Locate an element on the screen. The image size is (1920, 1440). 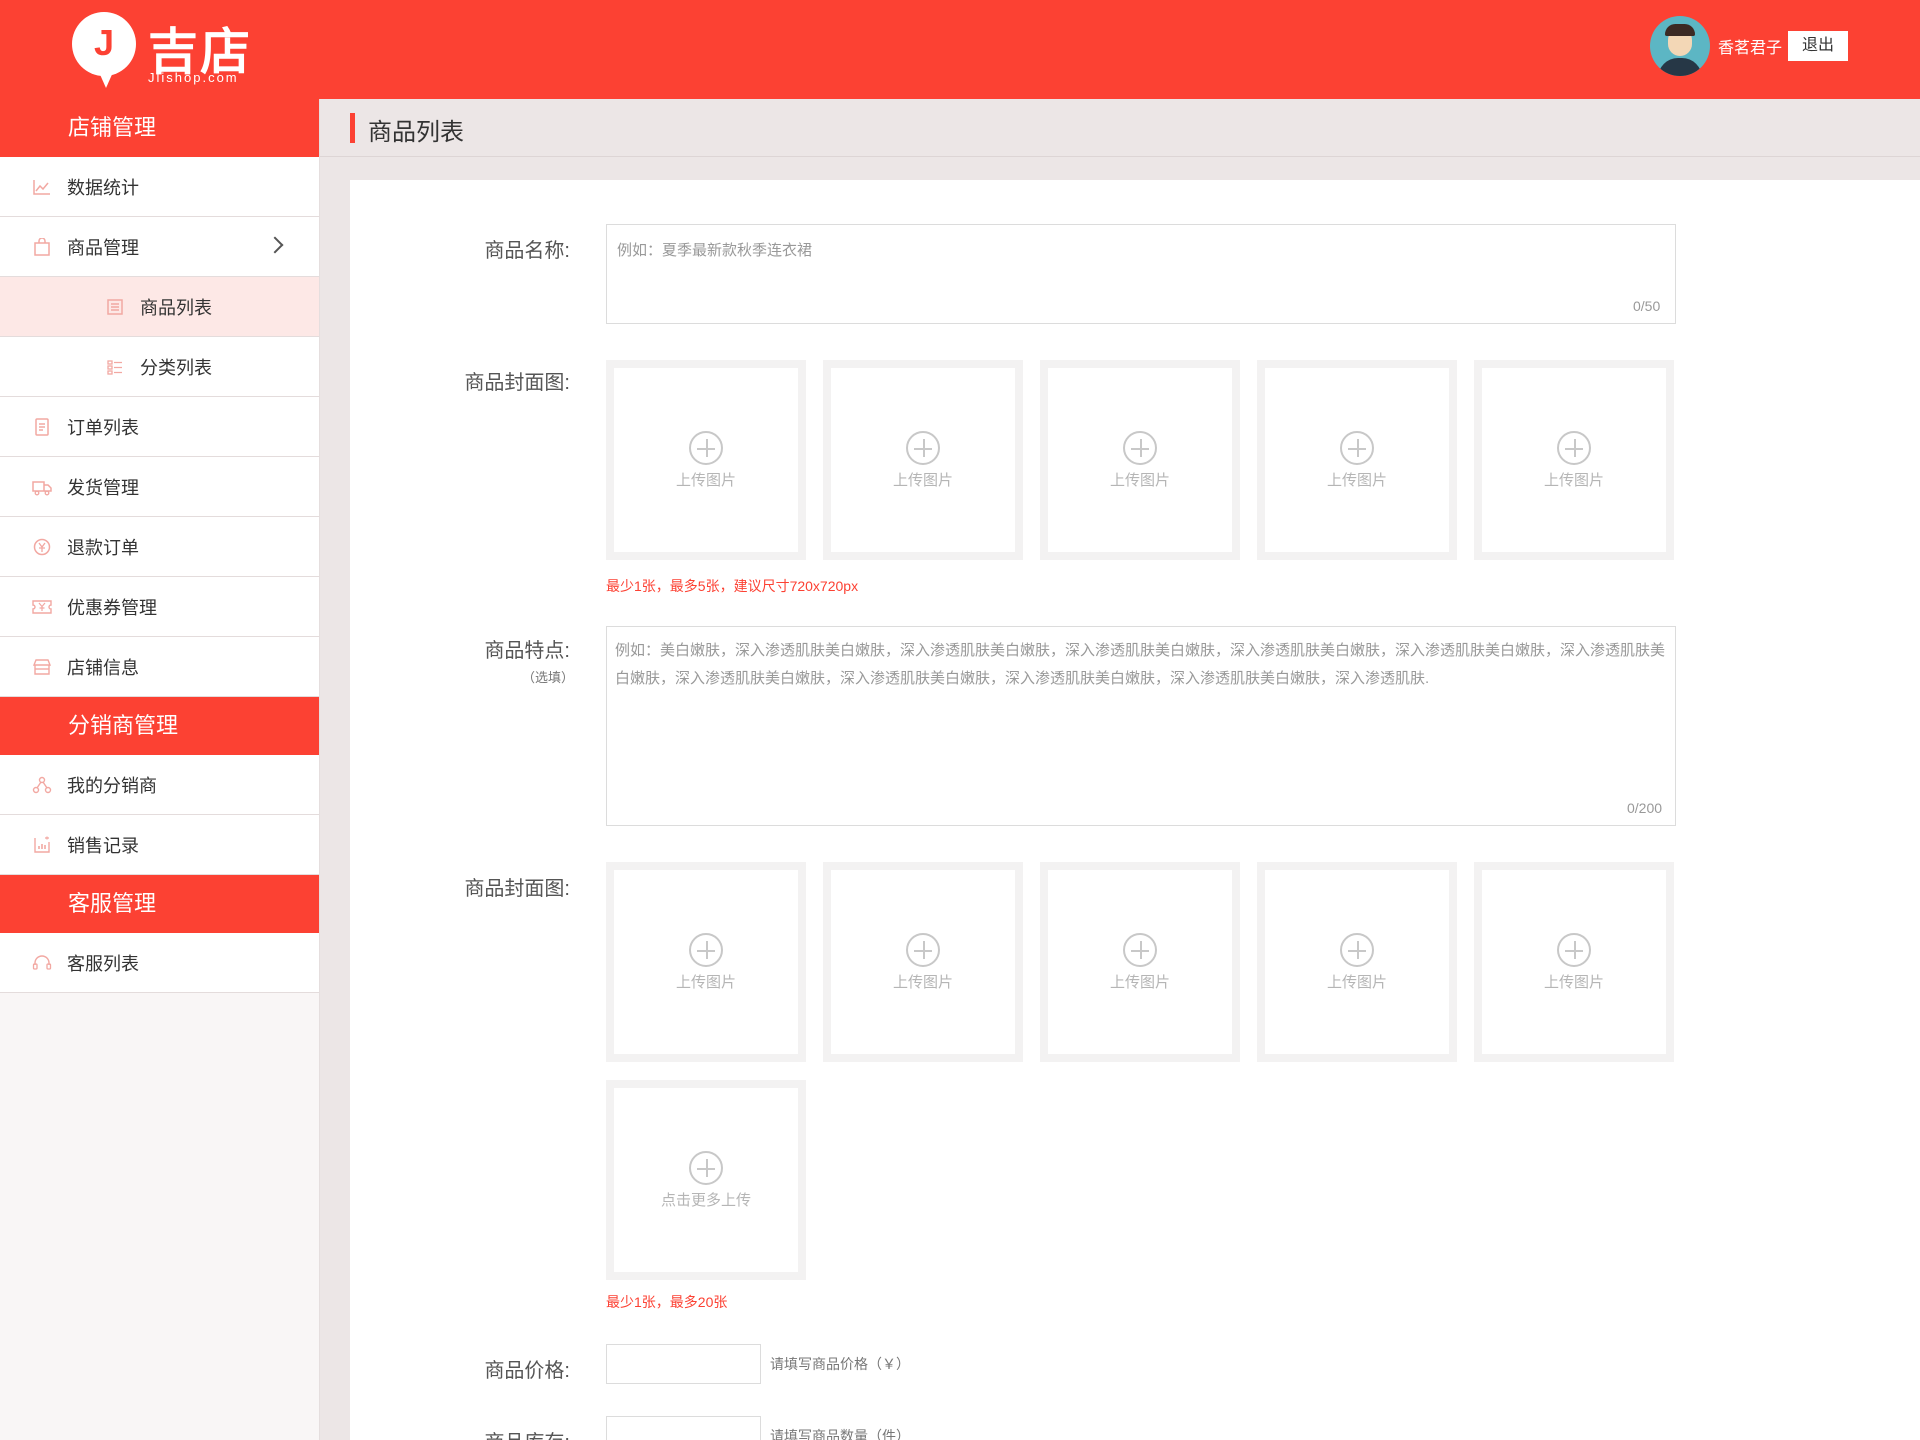
sidebar-item-sales-records: 销售记录 is located at coordinates (159, 845).